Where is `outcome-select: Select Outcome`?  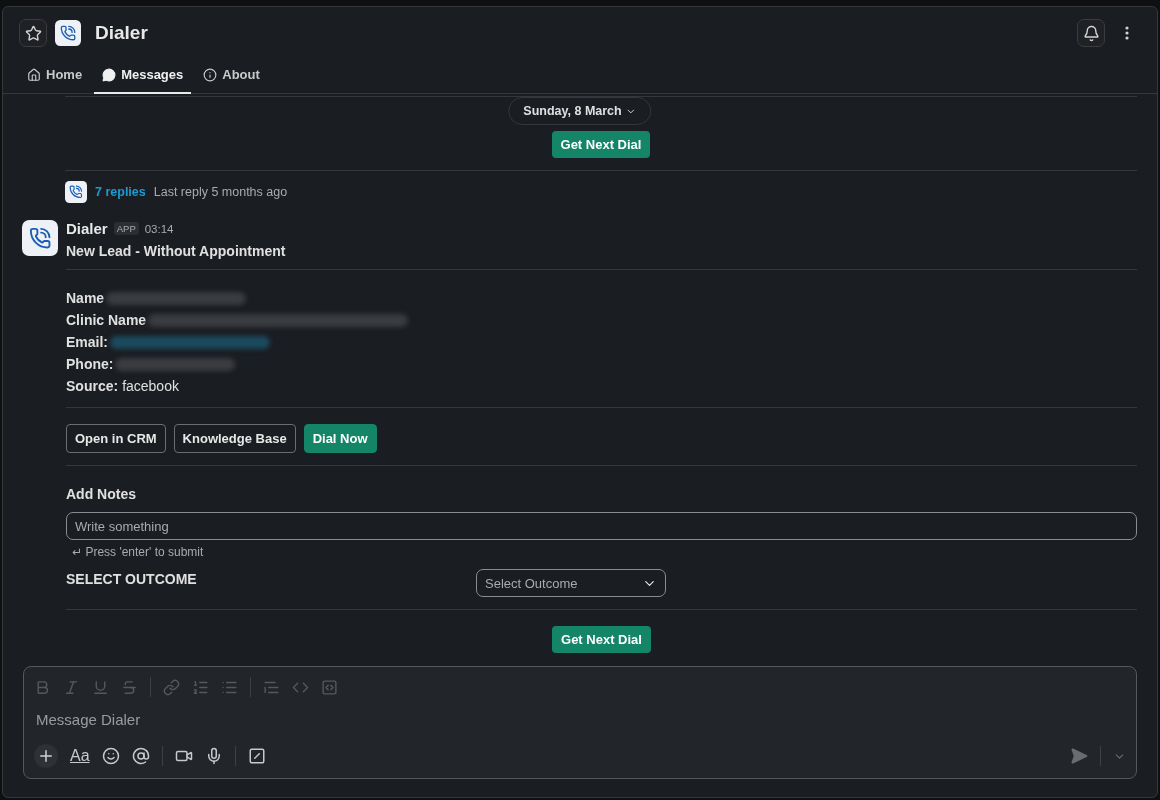
outcome-select: Select Outcome is located at coordinates (571, 583).